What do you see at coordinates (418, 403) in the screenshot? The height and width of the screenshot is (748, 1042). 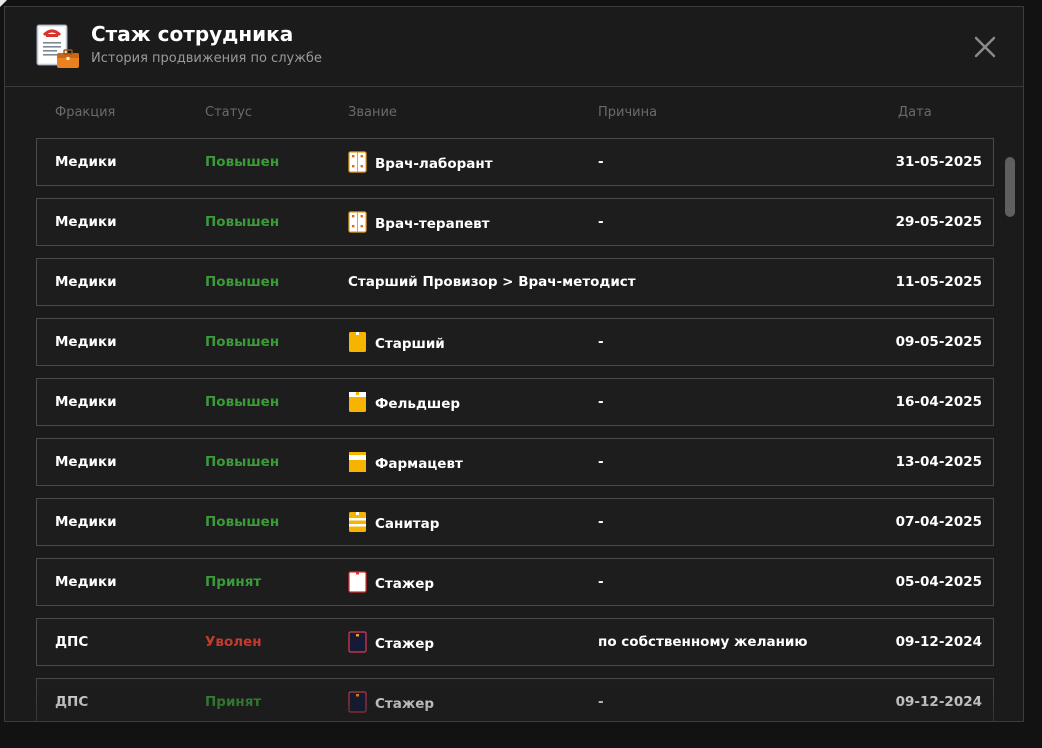 I see `rank-label: Фельдшер` at bounding box center [418, 403].